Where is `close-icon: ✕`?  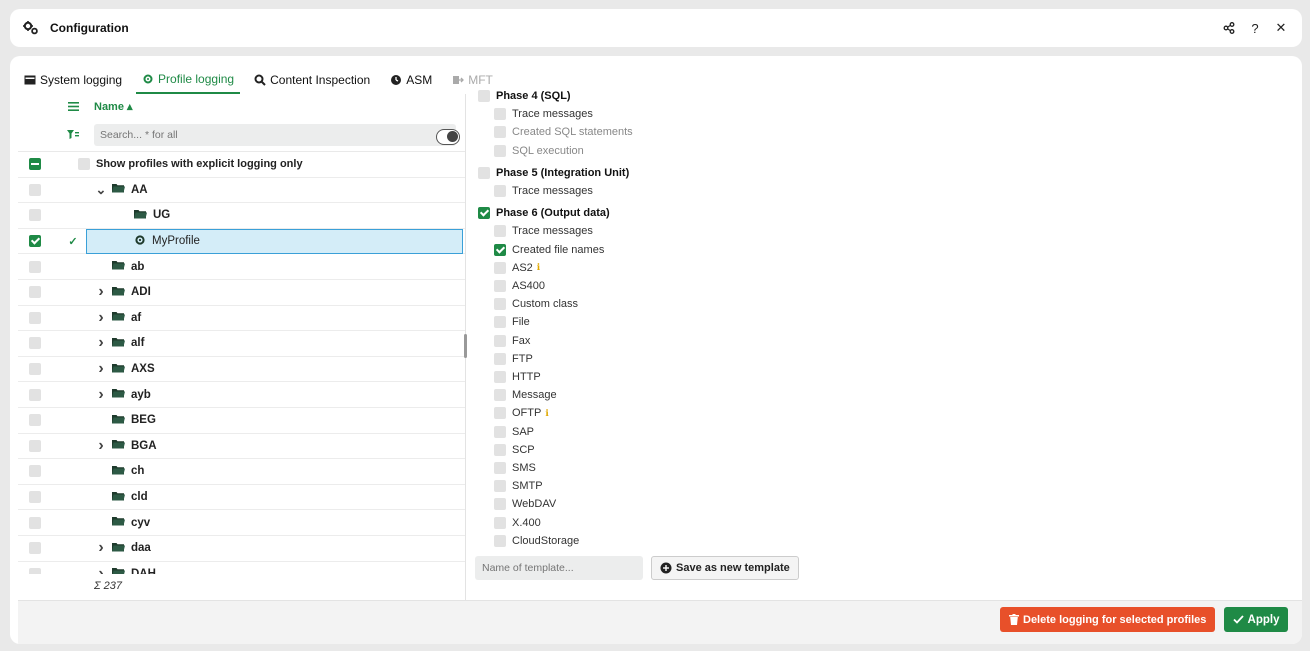 close-icon: ✕ is located at coordinates (1281, 28).